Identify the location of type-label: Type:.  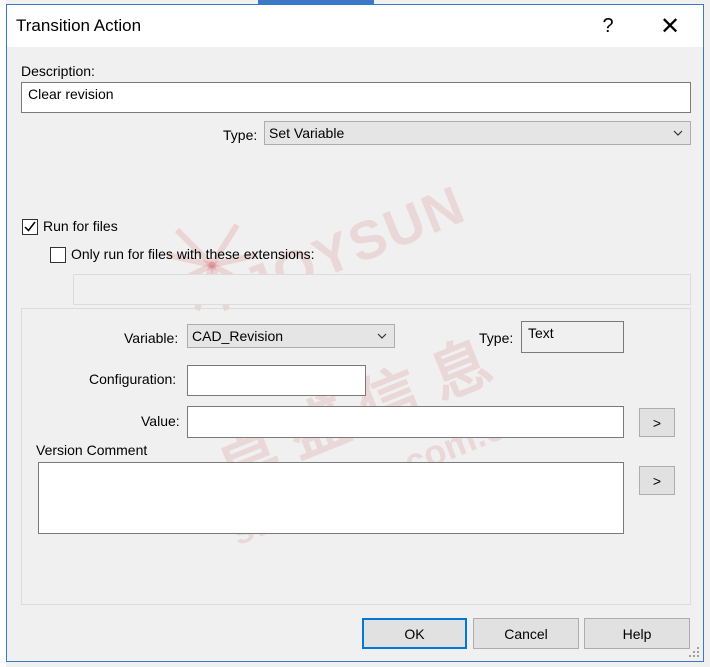
(240, 135).